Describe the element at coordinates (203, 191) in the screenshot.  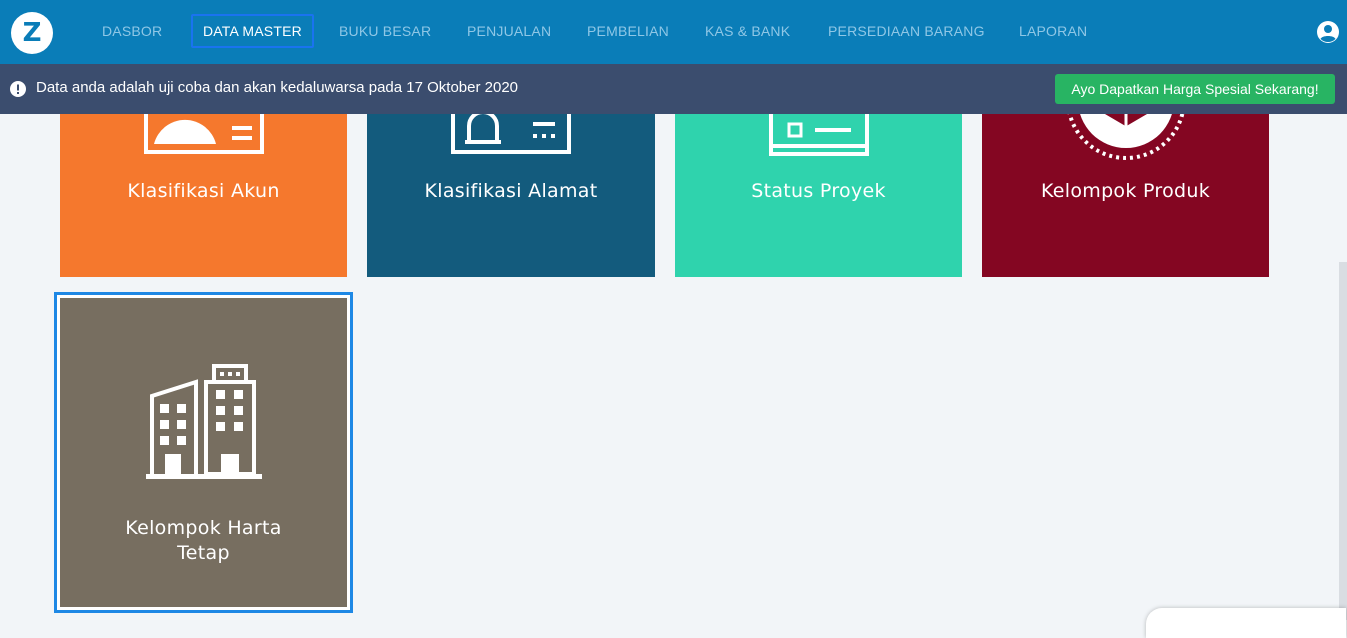
I see `card-label: Klasifikasi Akun` at that location.